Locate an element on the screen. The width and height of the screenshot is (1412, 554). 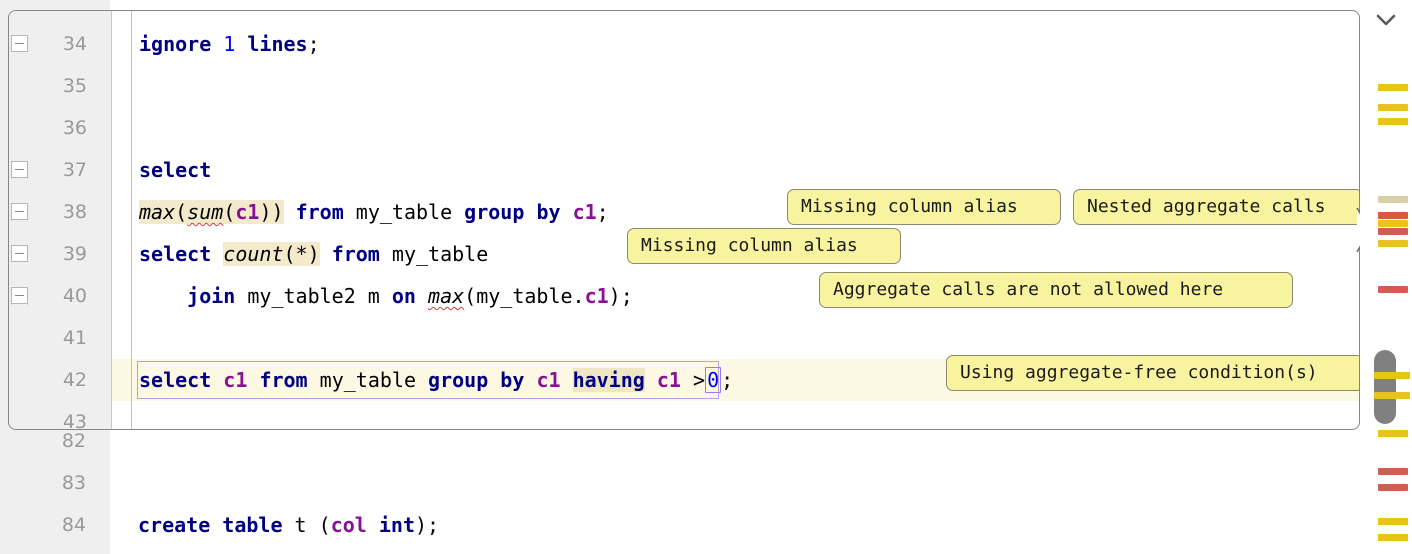
line-number: 83 is located at coordinates (73, 483).